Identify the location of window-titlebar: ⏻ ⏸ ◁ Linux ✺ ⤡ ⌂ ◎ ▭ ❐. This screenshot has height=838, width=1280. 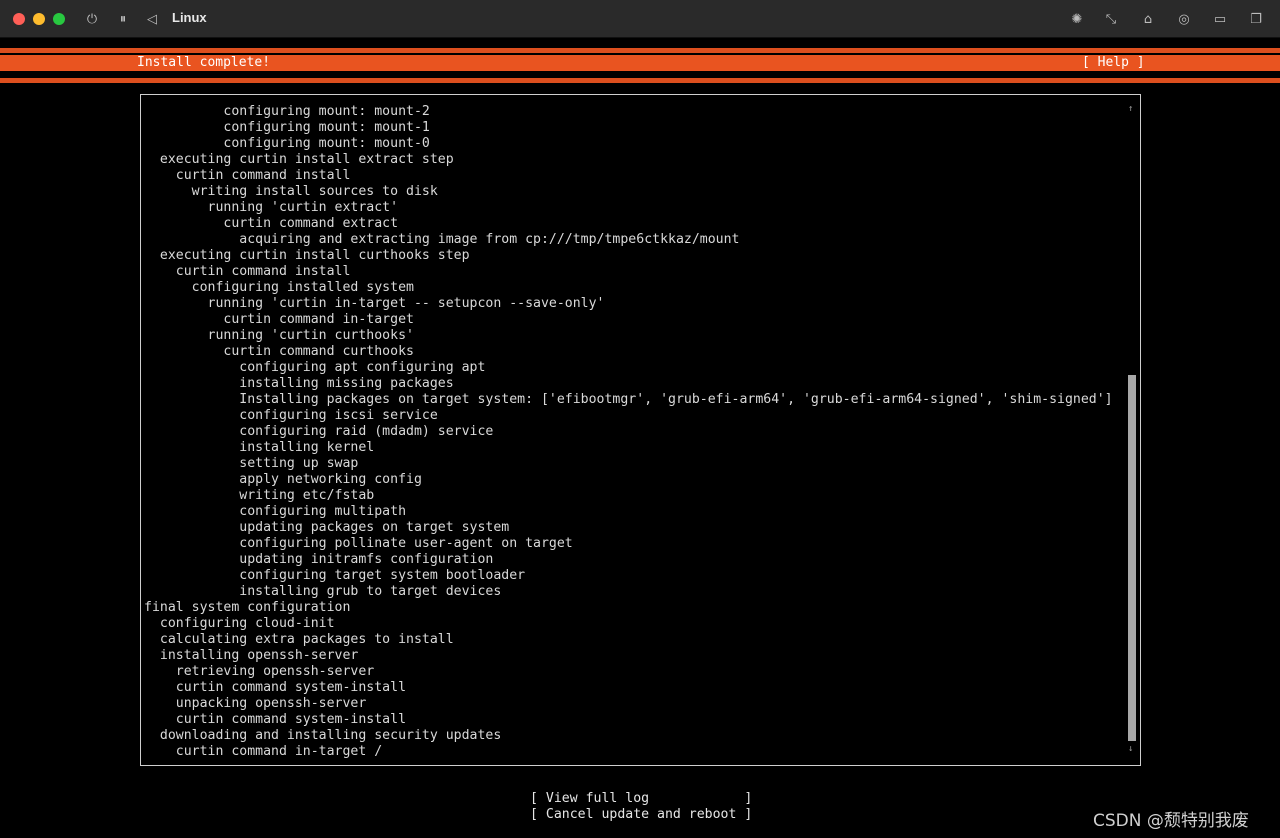
(640, 19).